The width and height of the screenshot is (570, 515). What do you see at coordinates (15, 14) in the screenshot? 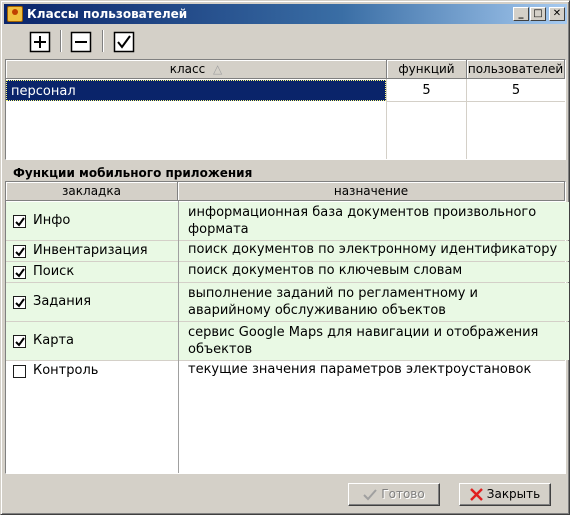
I see `app-icon` at bounding box center [15, 14].